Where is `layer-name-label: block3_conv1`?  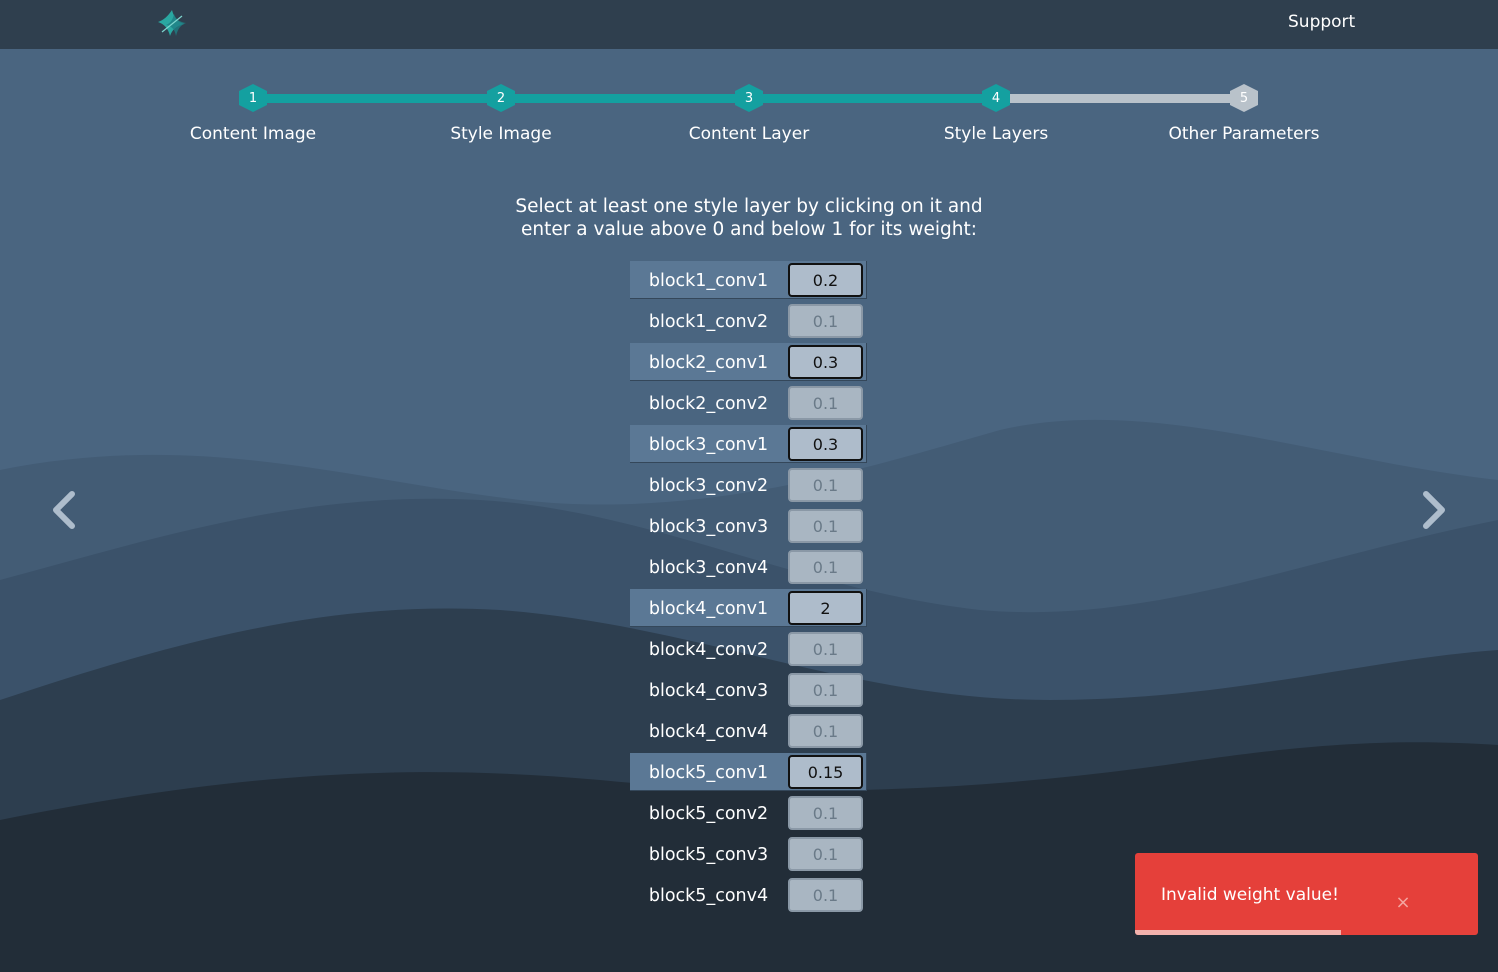
layer-name-label: block3_conv1 is located at coordinates (708, 444).